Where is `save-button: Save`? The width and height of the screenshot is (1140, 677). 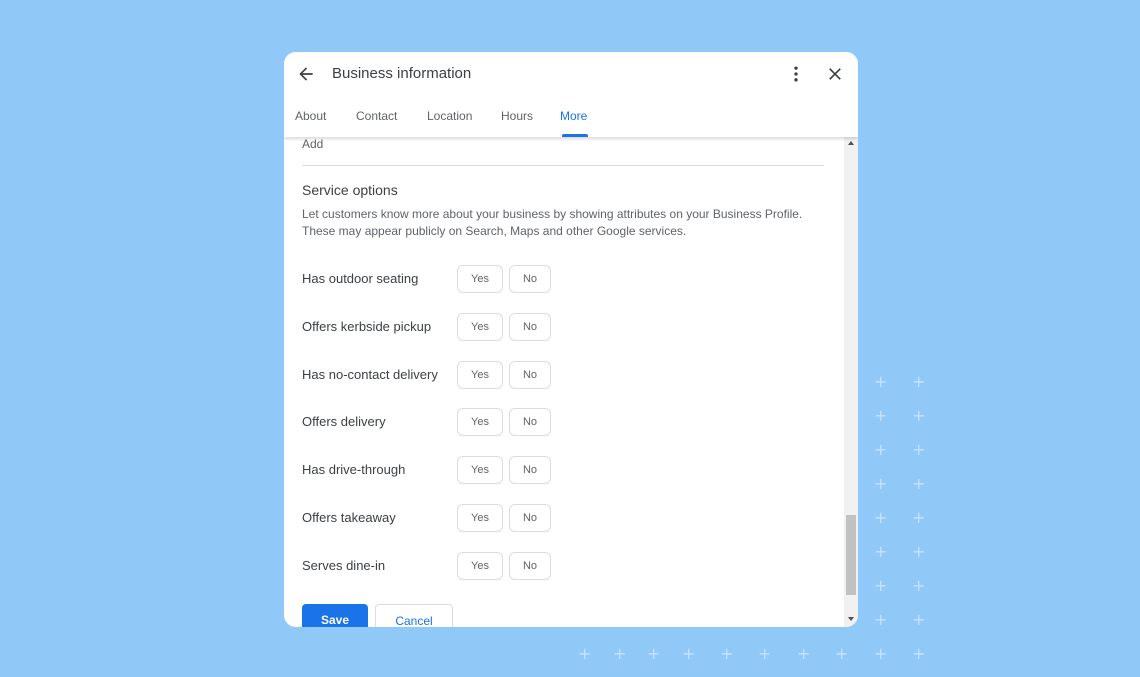
save-button: Save is located at coordinates (335, 615).